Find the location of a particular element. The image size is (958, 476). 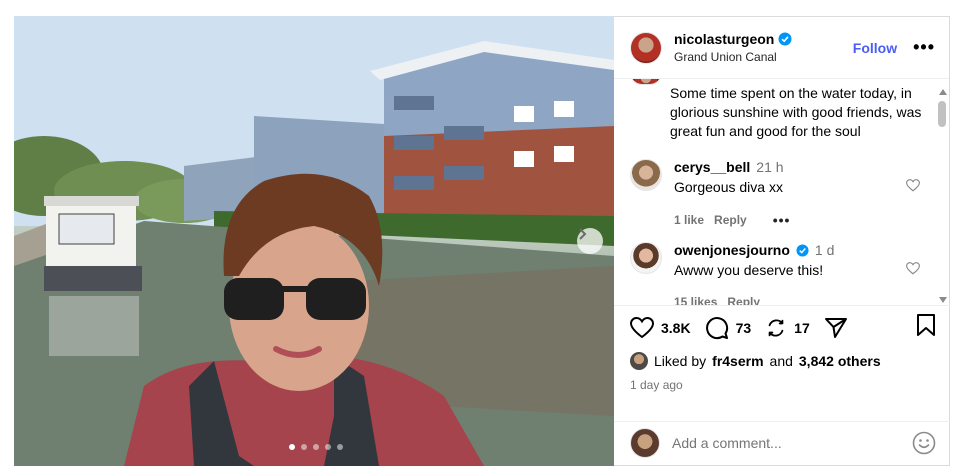

like-button: 3.8K is located at coordinates (660, 327).